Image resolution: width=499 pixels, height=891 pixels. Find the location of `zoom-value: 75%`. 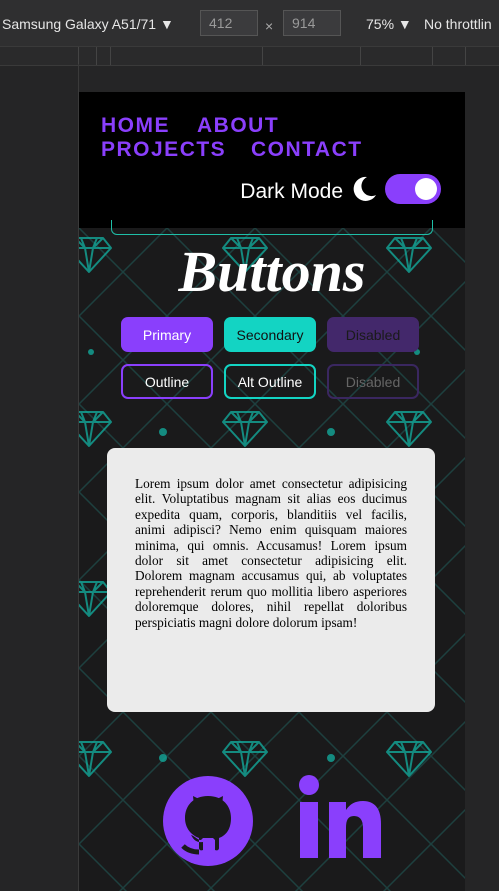

zoom-value: 75% is located at coordinates (380, 24).